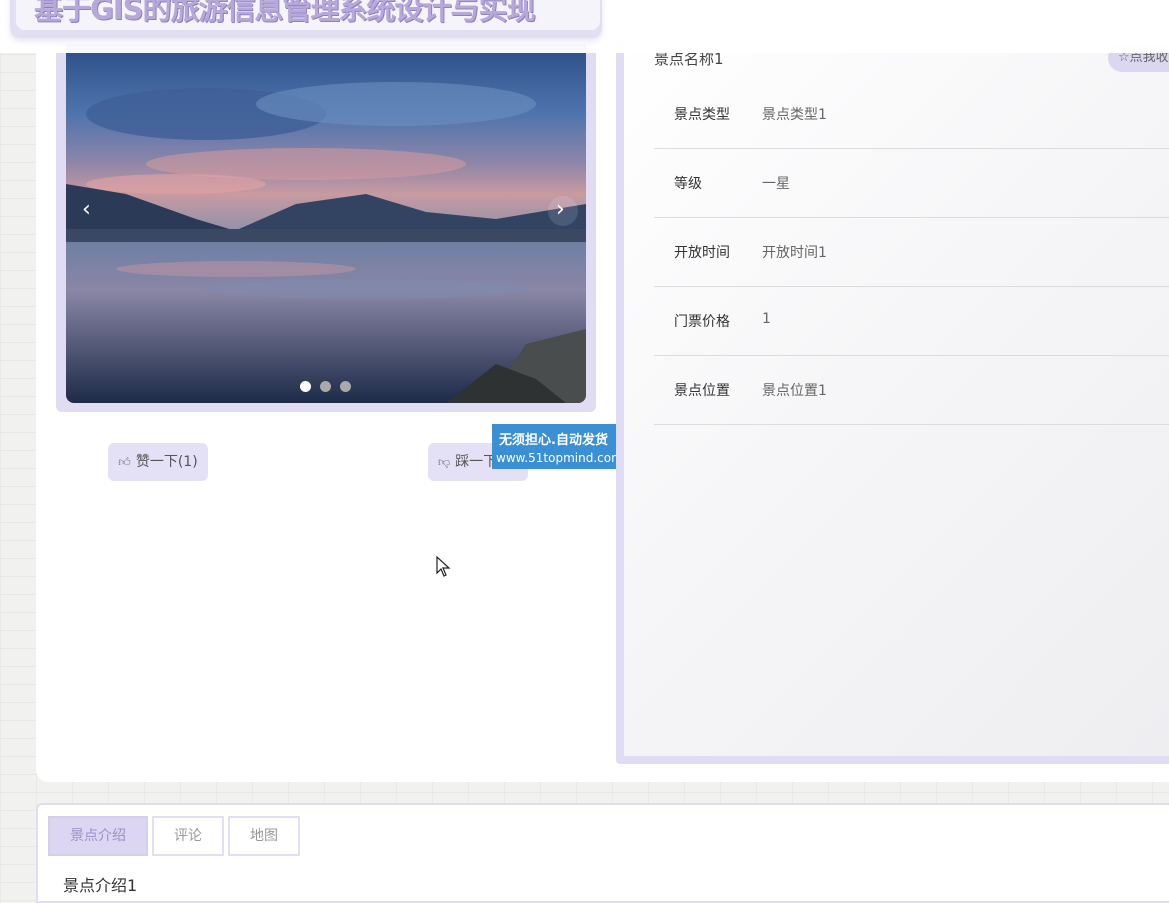  What do you see at coordinates (794, 115) in the screenshot?
I see `info-value: 景点类型1` at bounding box center [794, 115].